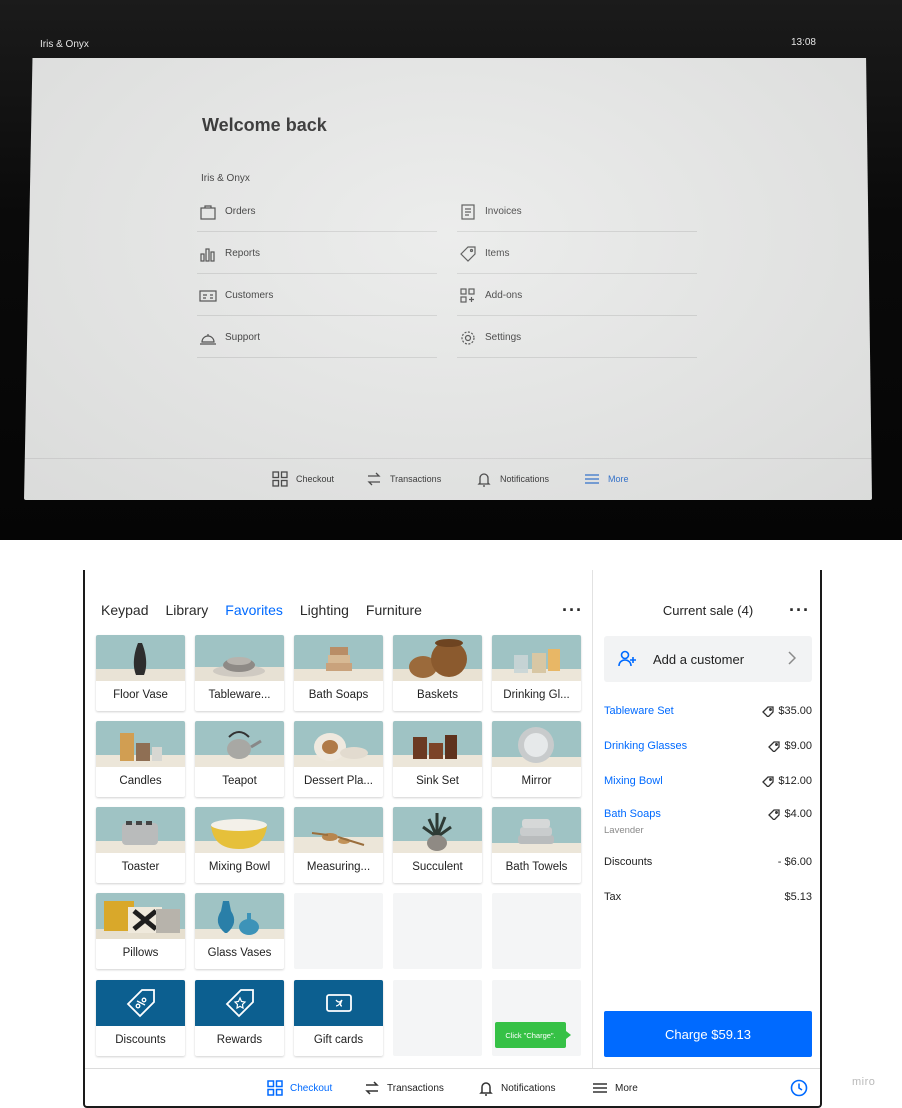 The width and height of the screenshot is (902, 1108). I want to click on sale-more-button: ···, so click(799, 610).